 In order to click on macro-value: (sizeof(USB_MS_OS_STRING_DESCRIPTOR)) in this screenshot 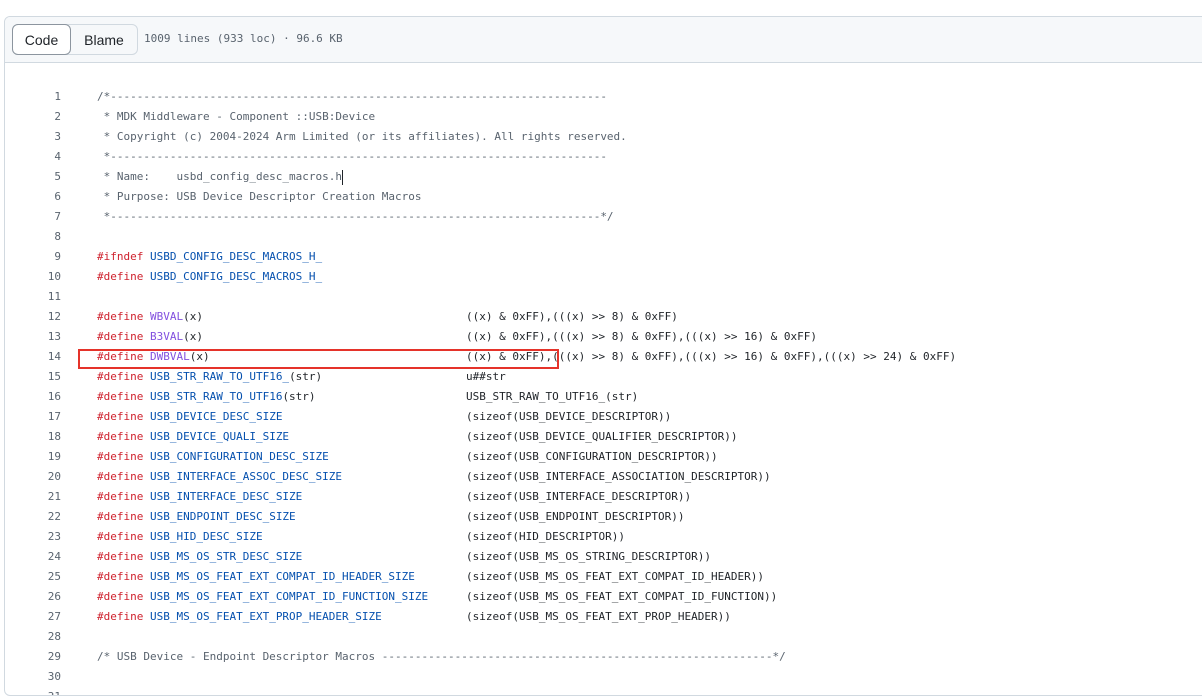, I will do `click(589, 556)`.